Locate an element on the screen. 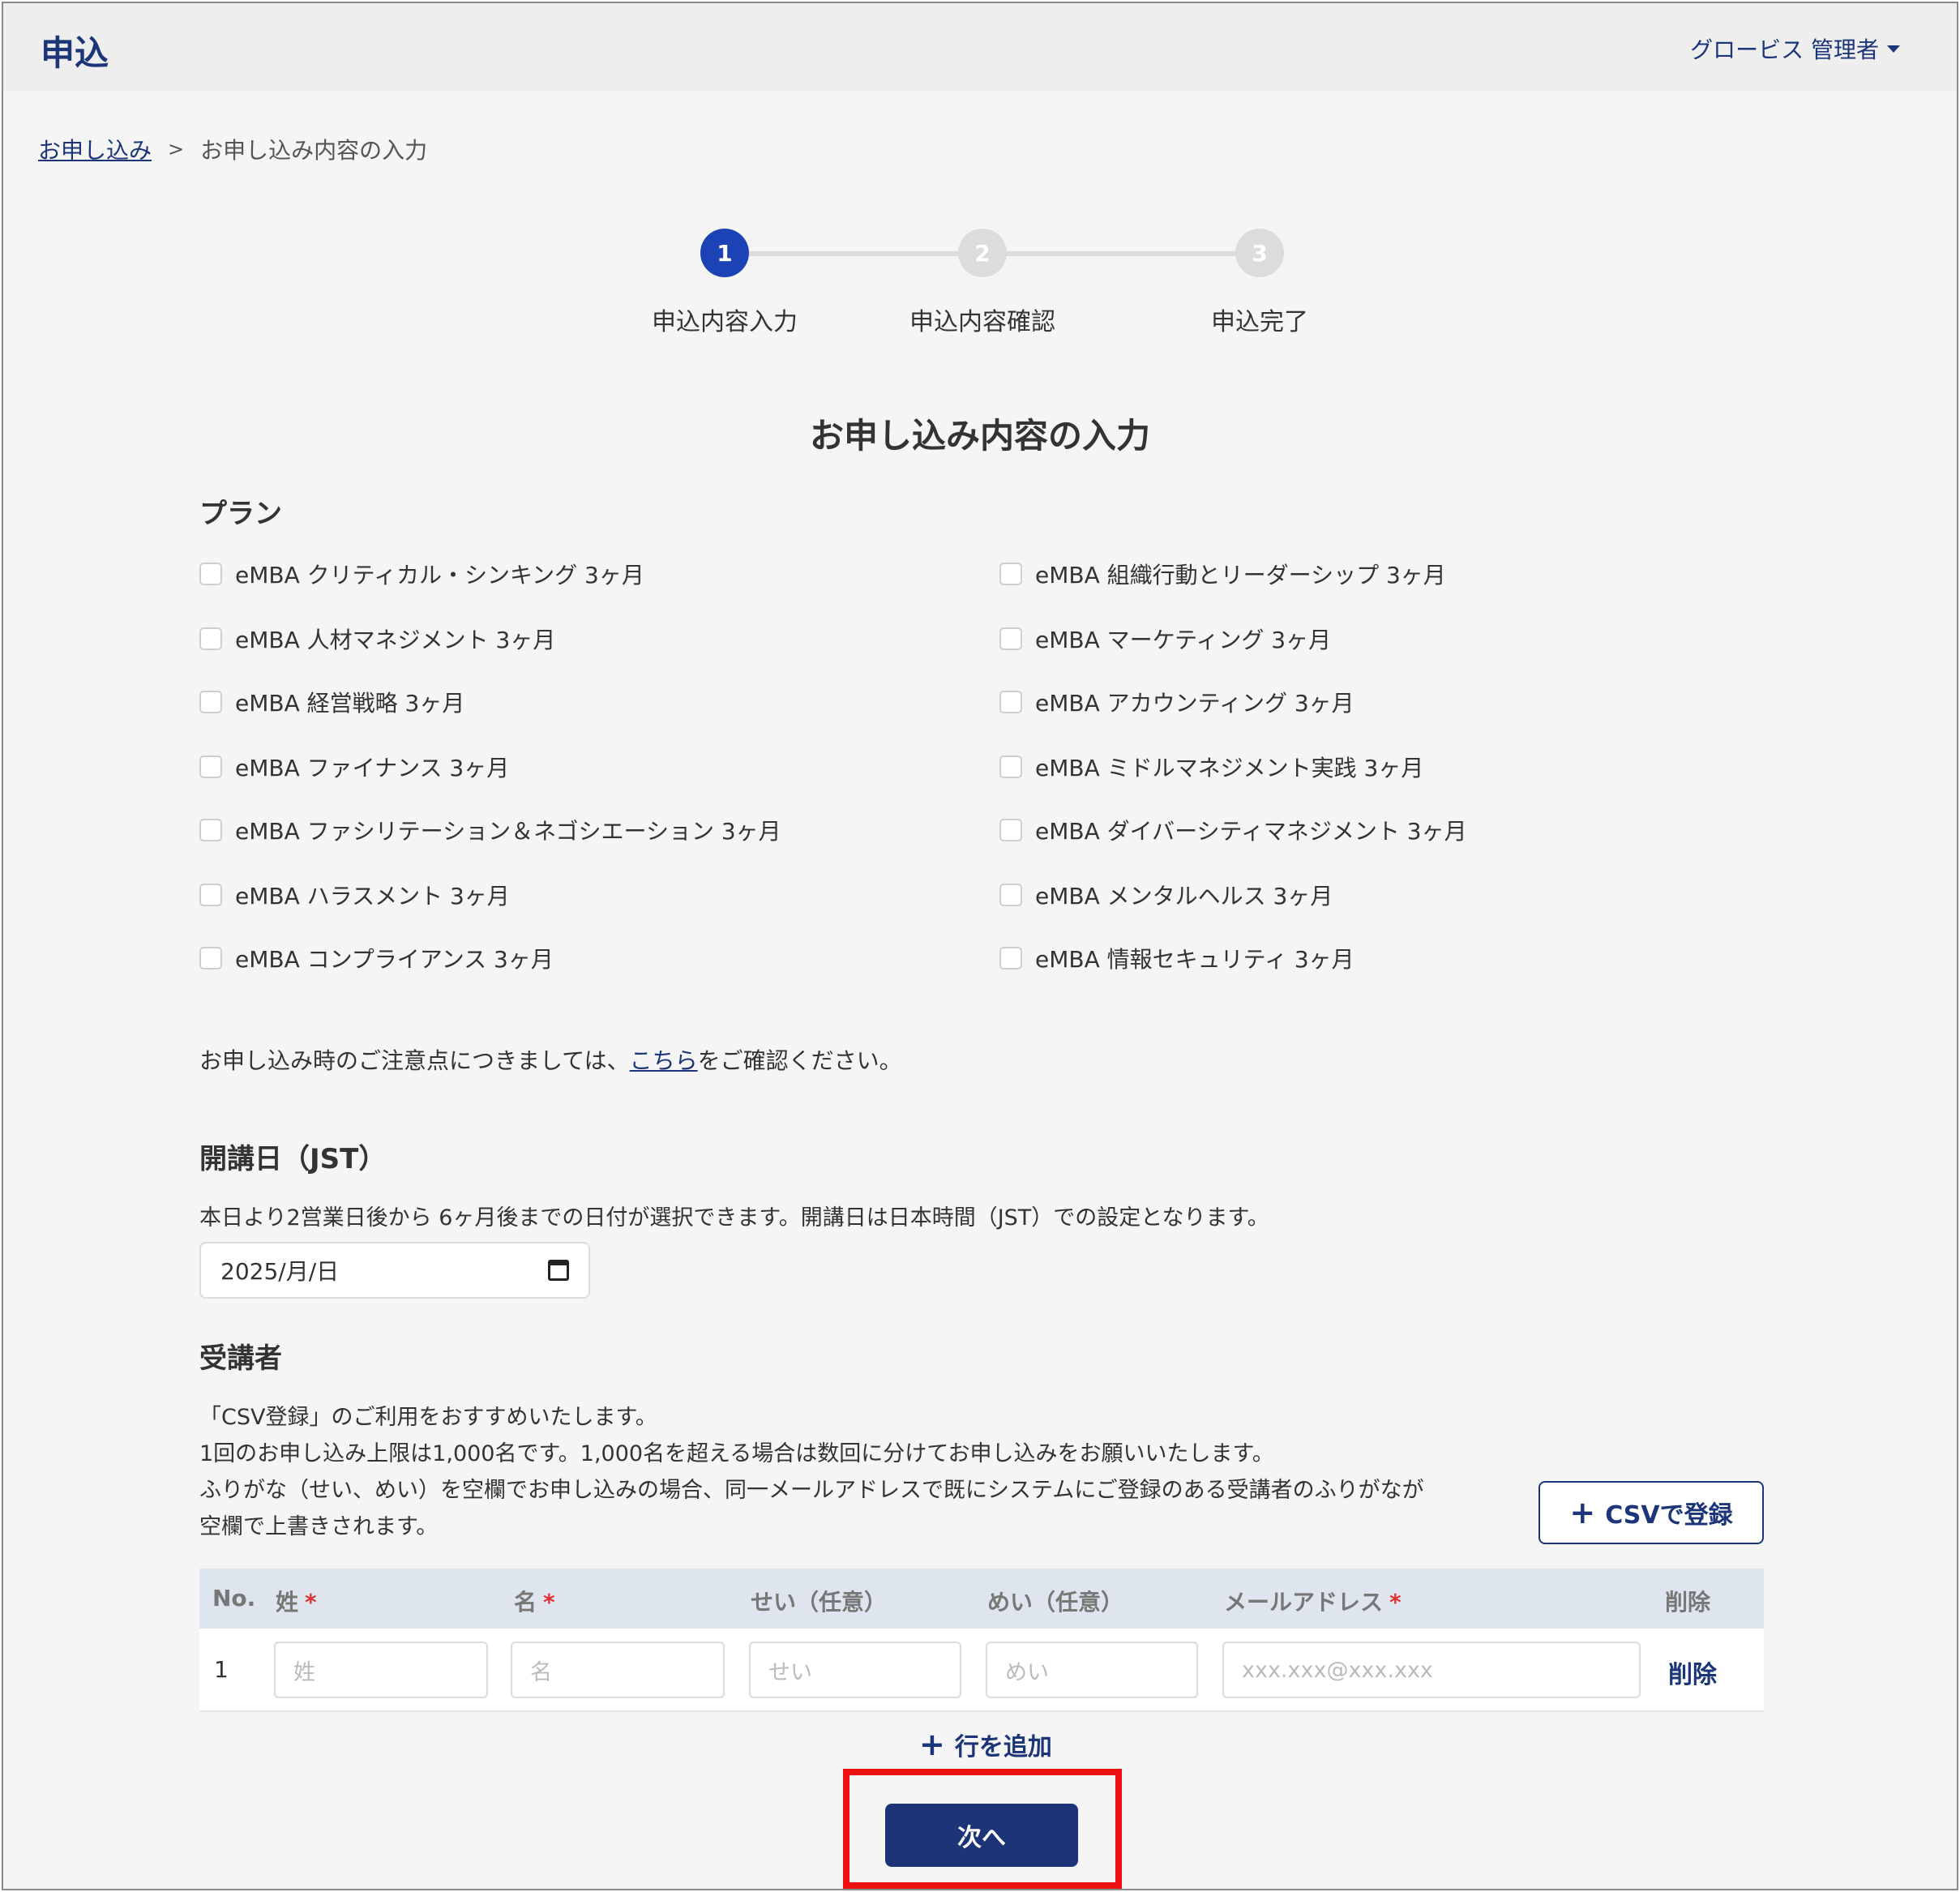 The height and width of the screenshot is (1892, 1960). plan-label: eMBA ダイバーシティマネジメント 3ヶ月 is located at coordinates (1251, 832).